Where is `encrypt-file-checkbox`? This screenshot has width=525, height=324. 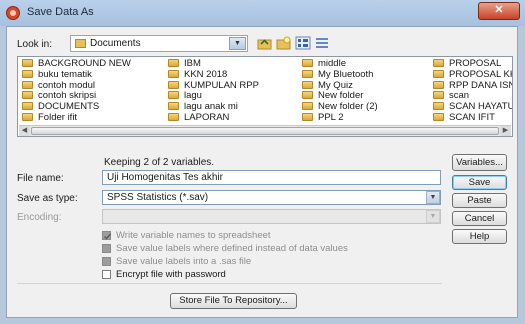 encrypt-file-checkbox is located at coordinates (106, 274).